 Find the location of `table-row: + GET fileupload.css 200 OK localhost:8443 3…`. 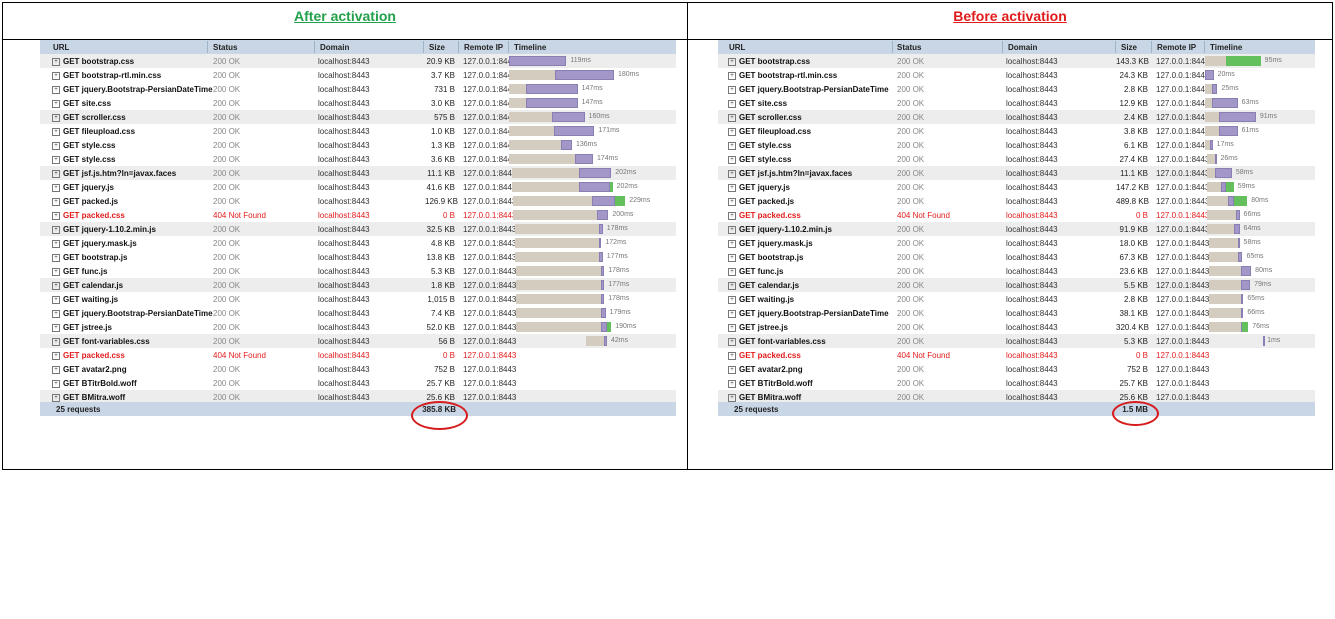

table-row: + GET fileupload.css 200 OK localhost:8443 3… is located at coordinates (1016, 131).